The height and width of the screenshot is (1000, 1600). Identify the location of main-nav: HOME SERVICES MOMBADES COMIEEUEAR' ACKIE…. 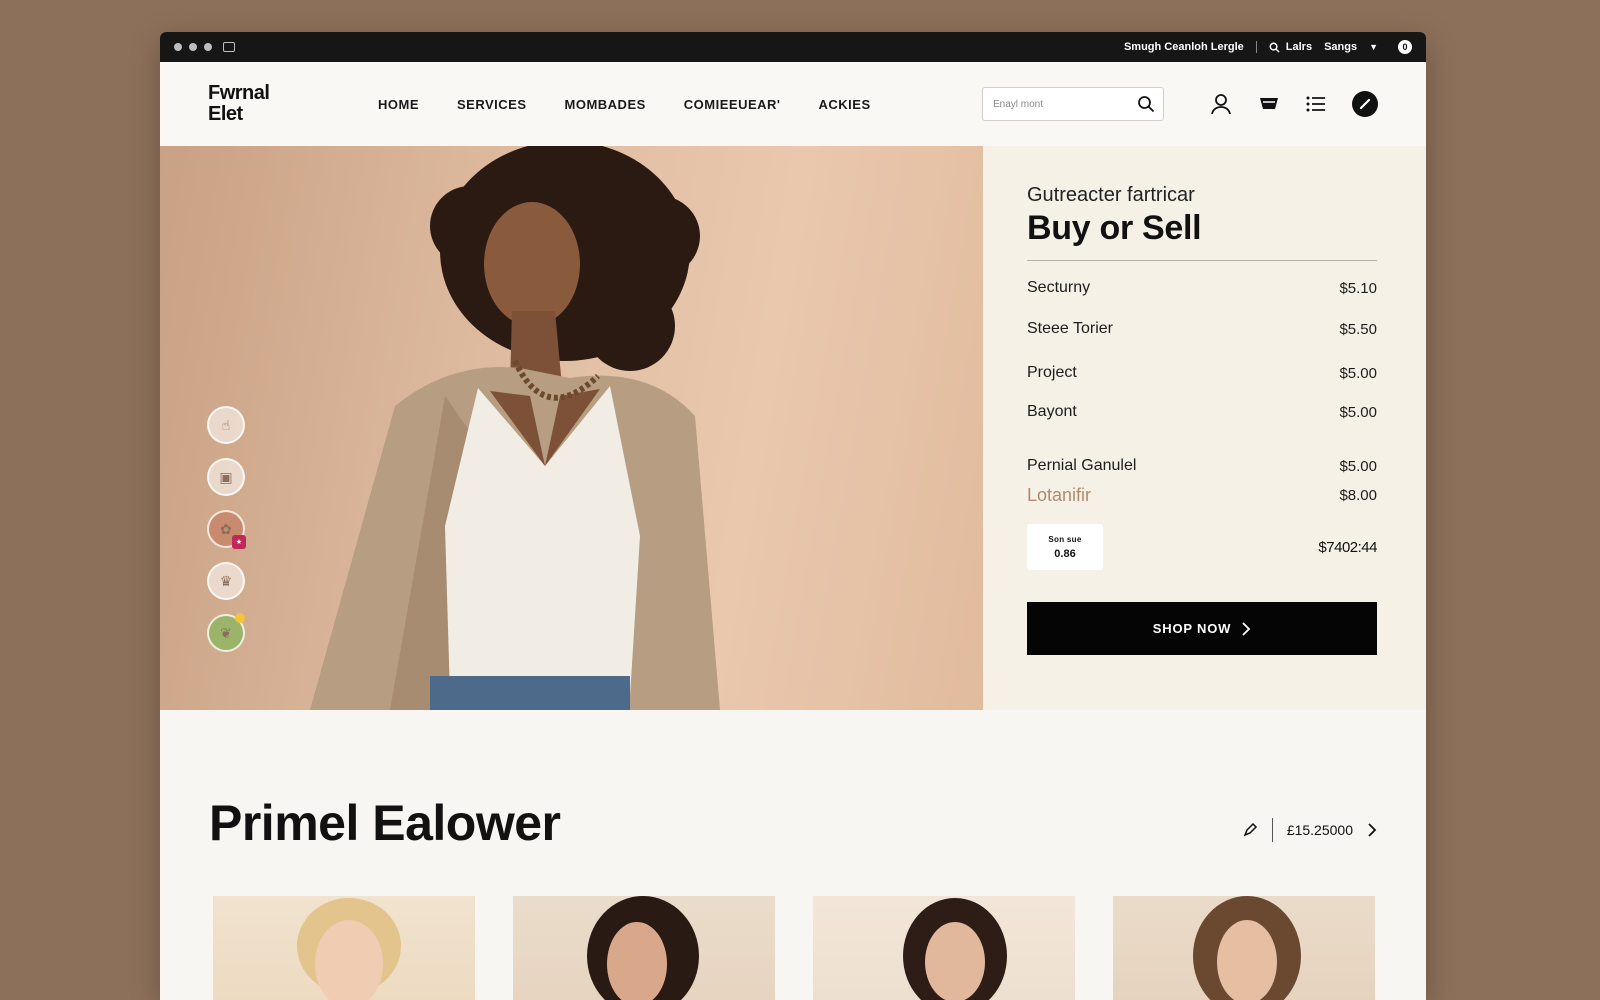
(624, 104).